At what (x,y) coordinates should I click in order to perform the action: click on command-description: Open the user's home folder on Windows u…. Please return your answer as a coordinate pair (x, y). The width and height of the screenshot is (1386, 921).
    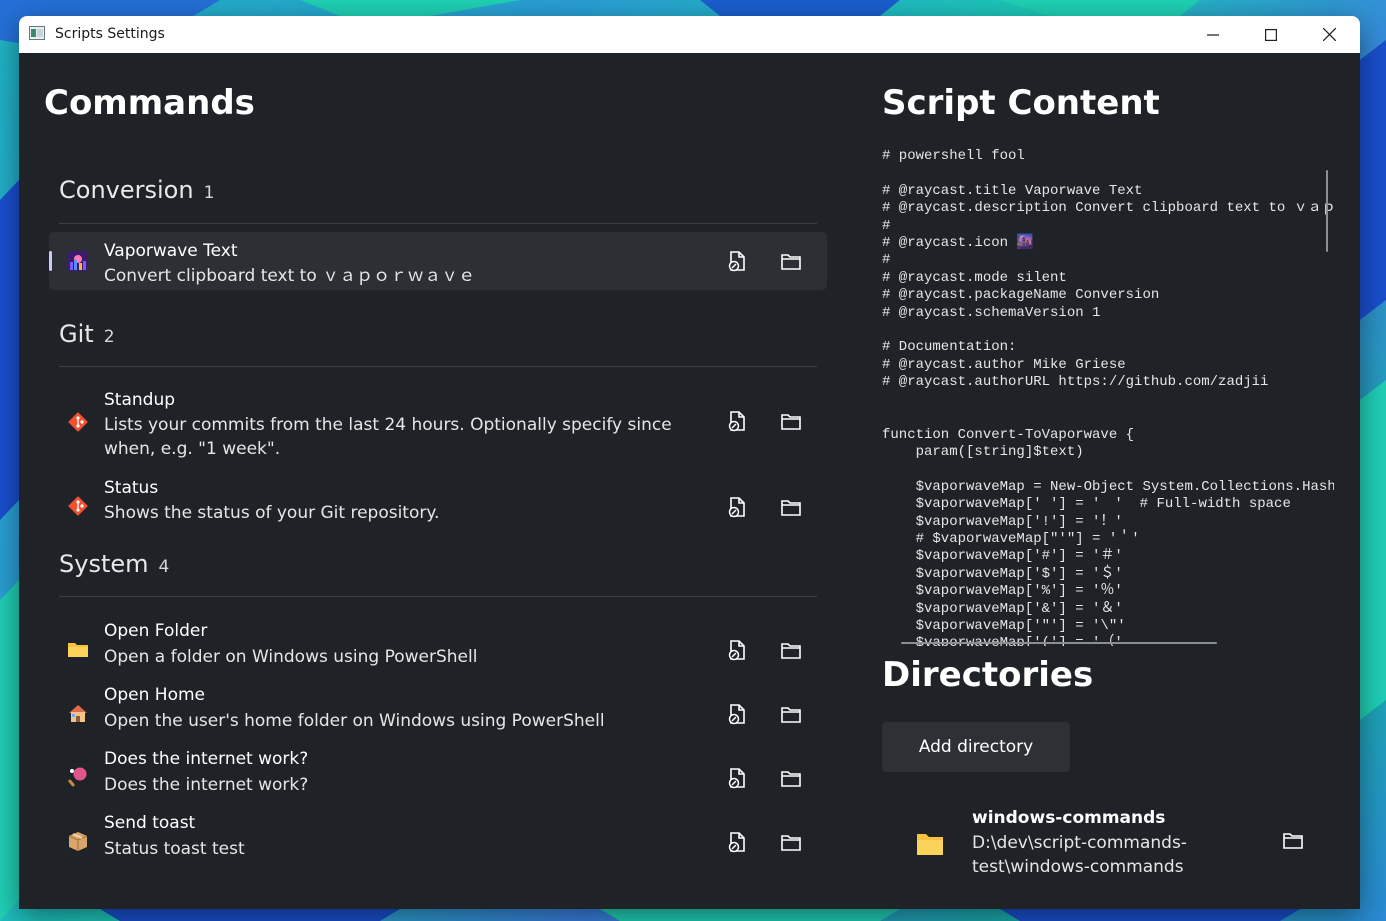
    Looking at the image, I should click on (354, 721).